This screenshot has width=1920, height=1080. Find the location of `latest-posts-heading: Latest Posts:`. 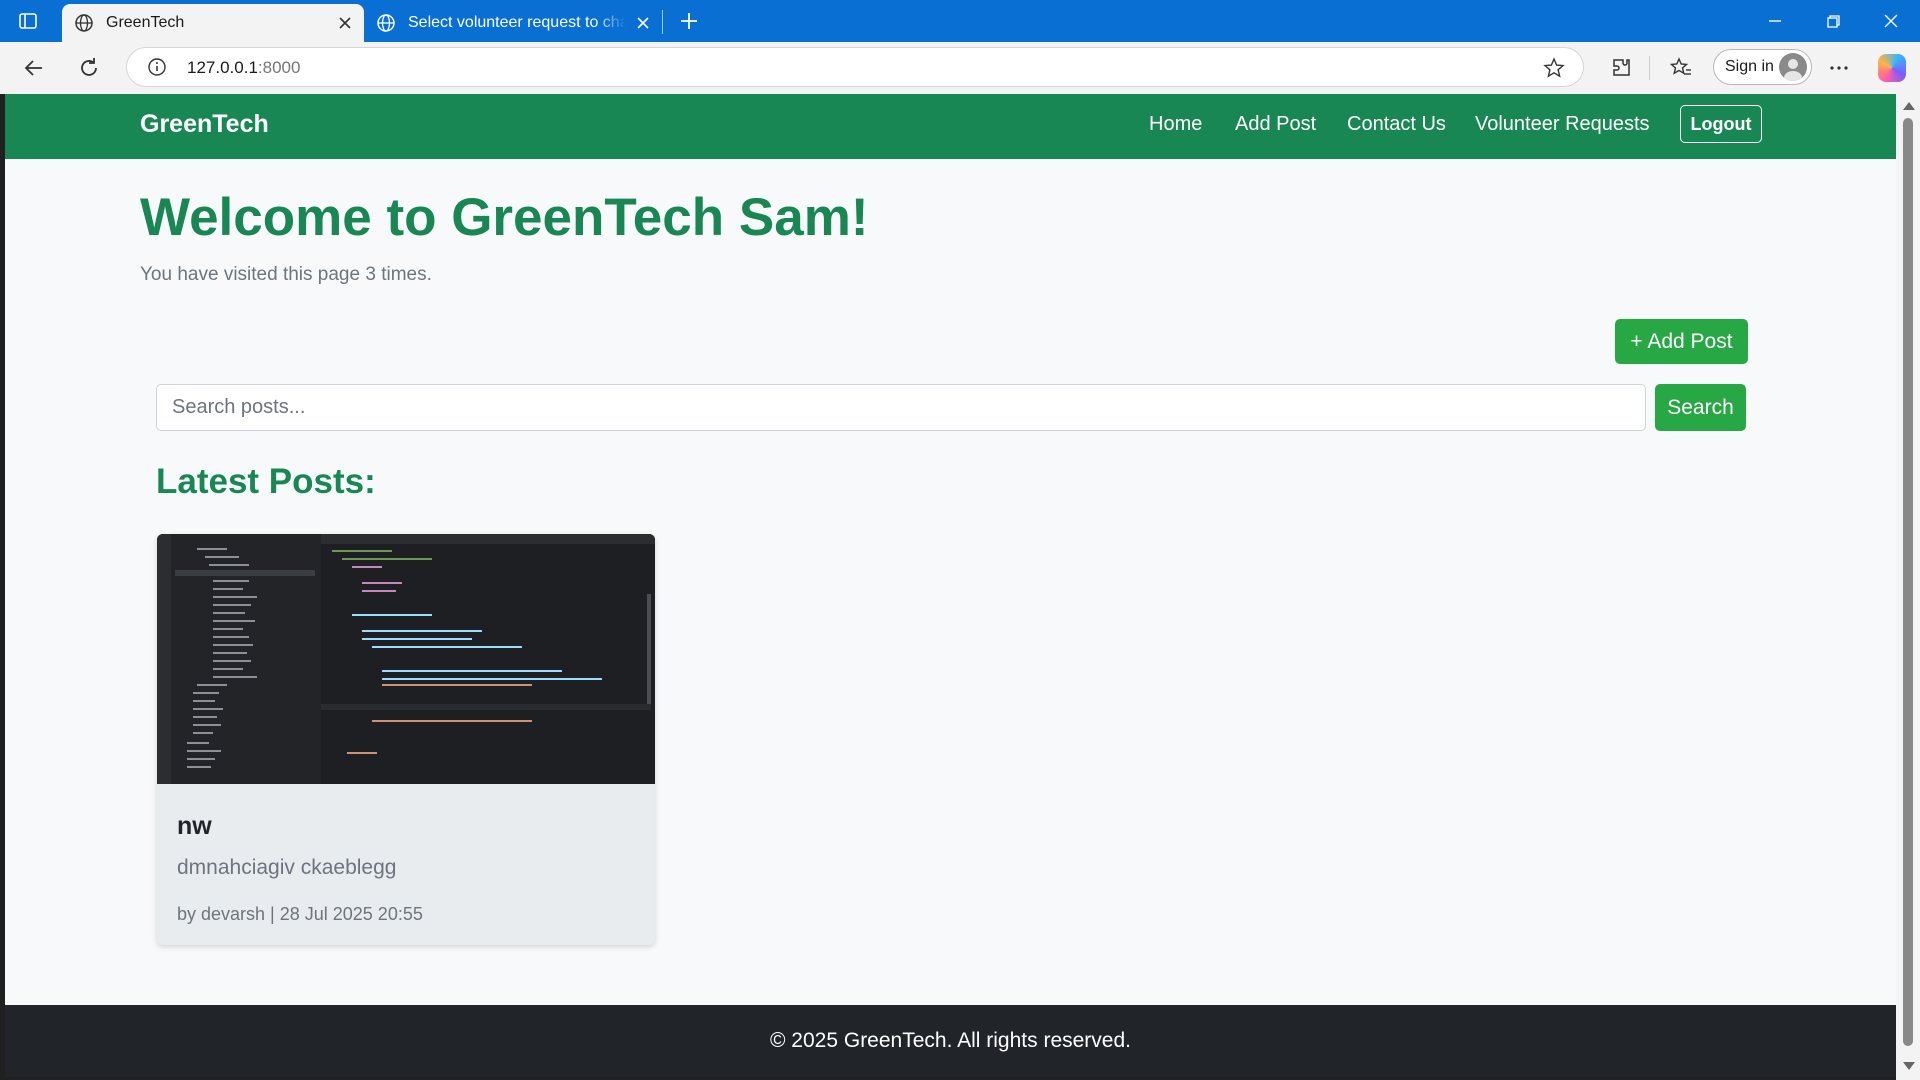

latest-posts-heading: Latest Posts: is located at coordinates (266, 481).